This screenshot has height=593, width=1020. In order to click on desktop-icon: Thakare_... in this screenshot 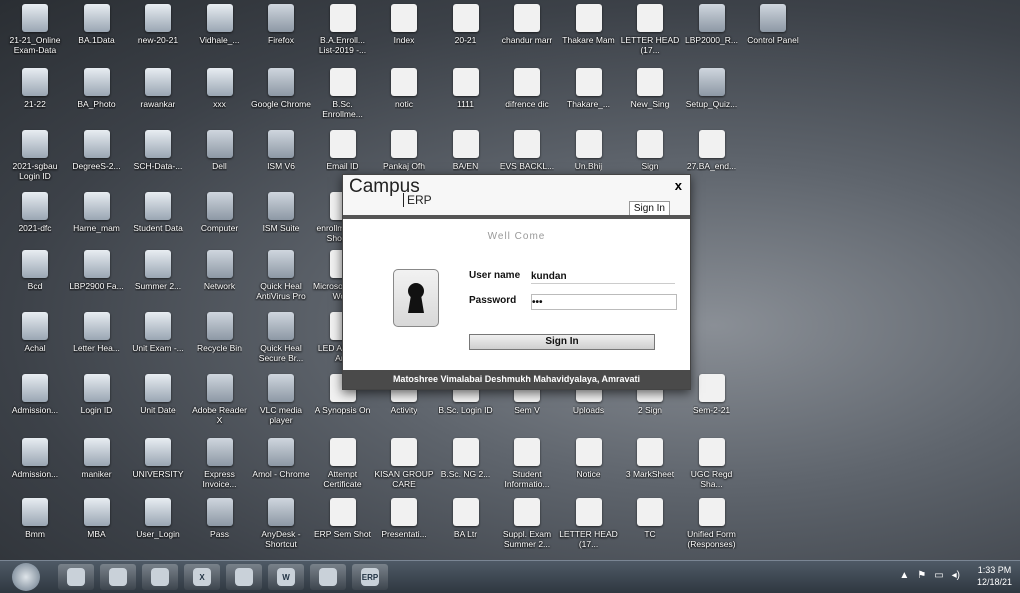, I will do `click(589, 88)`.